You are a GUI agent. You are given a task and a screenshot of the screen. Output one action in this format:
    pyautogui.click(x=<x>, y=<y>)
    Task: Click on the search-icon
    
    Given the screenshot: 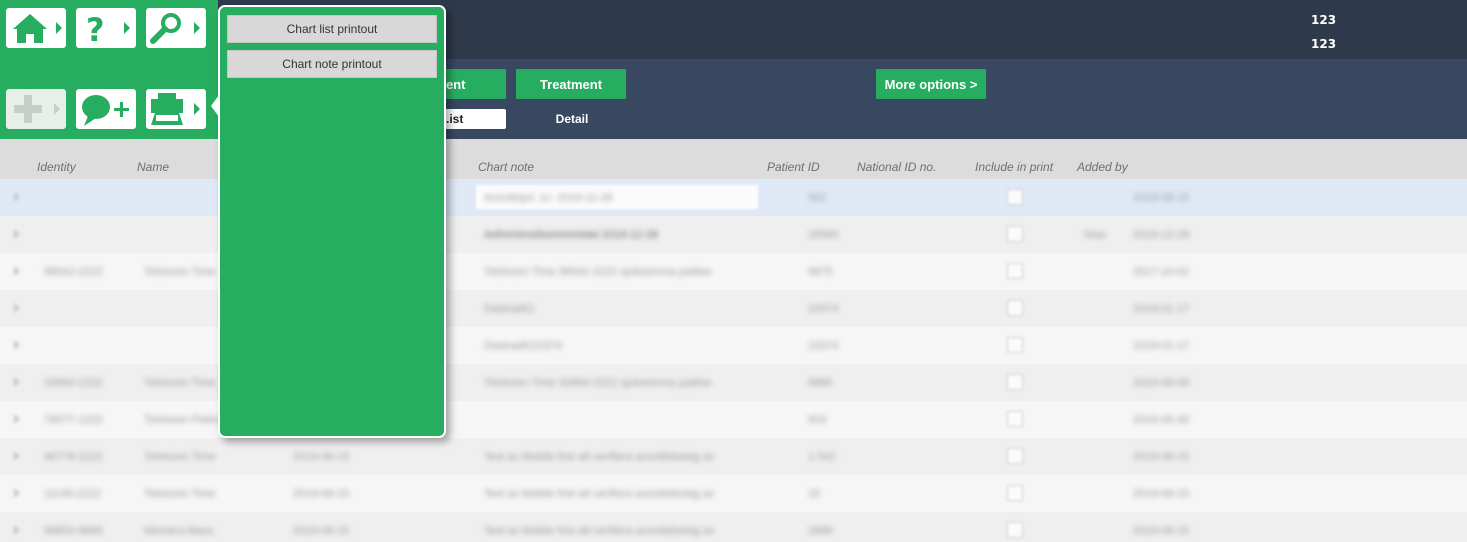 What is the action you would take?
    pyautogui.click(x=175, y=28)
    